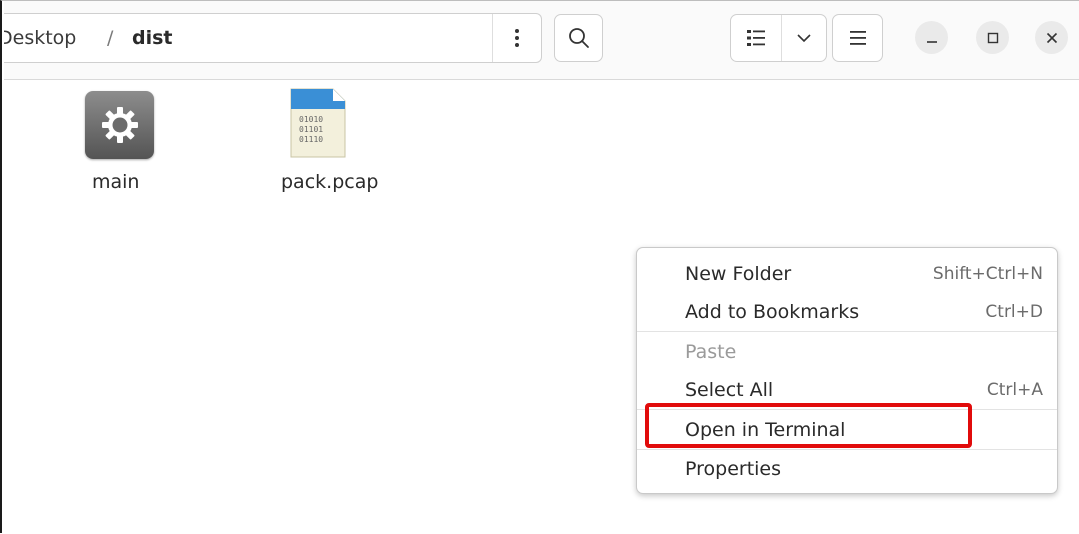 The height and width of the screenshot is (534, 1079). What do you see at coordinates (847, 469) in the screenshot?
I see `menu-item-properties: Properties` at bounding box center [847, 469].